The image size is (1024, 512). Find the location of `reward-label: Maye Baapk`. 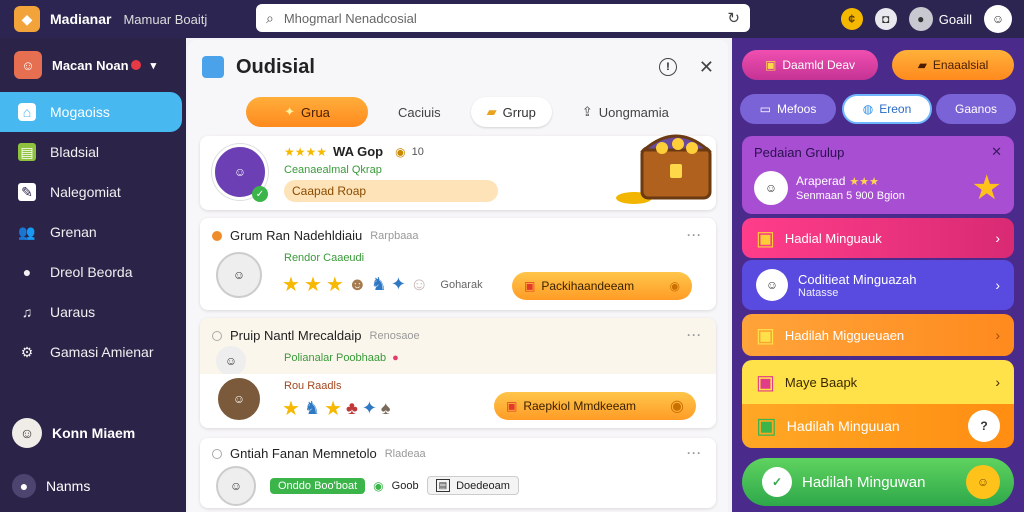

reward-label: Maye Baapk is located at coordinates (821, 382).